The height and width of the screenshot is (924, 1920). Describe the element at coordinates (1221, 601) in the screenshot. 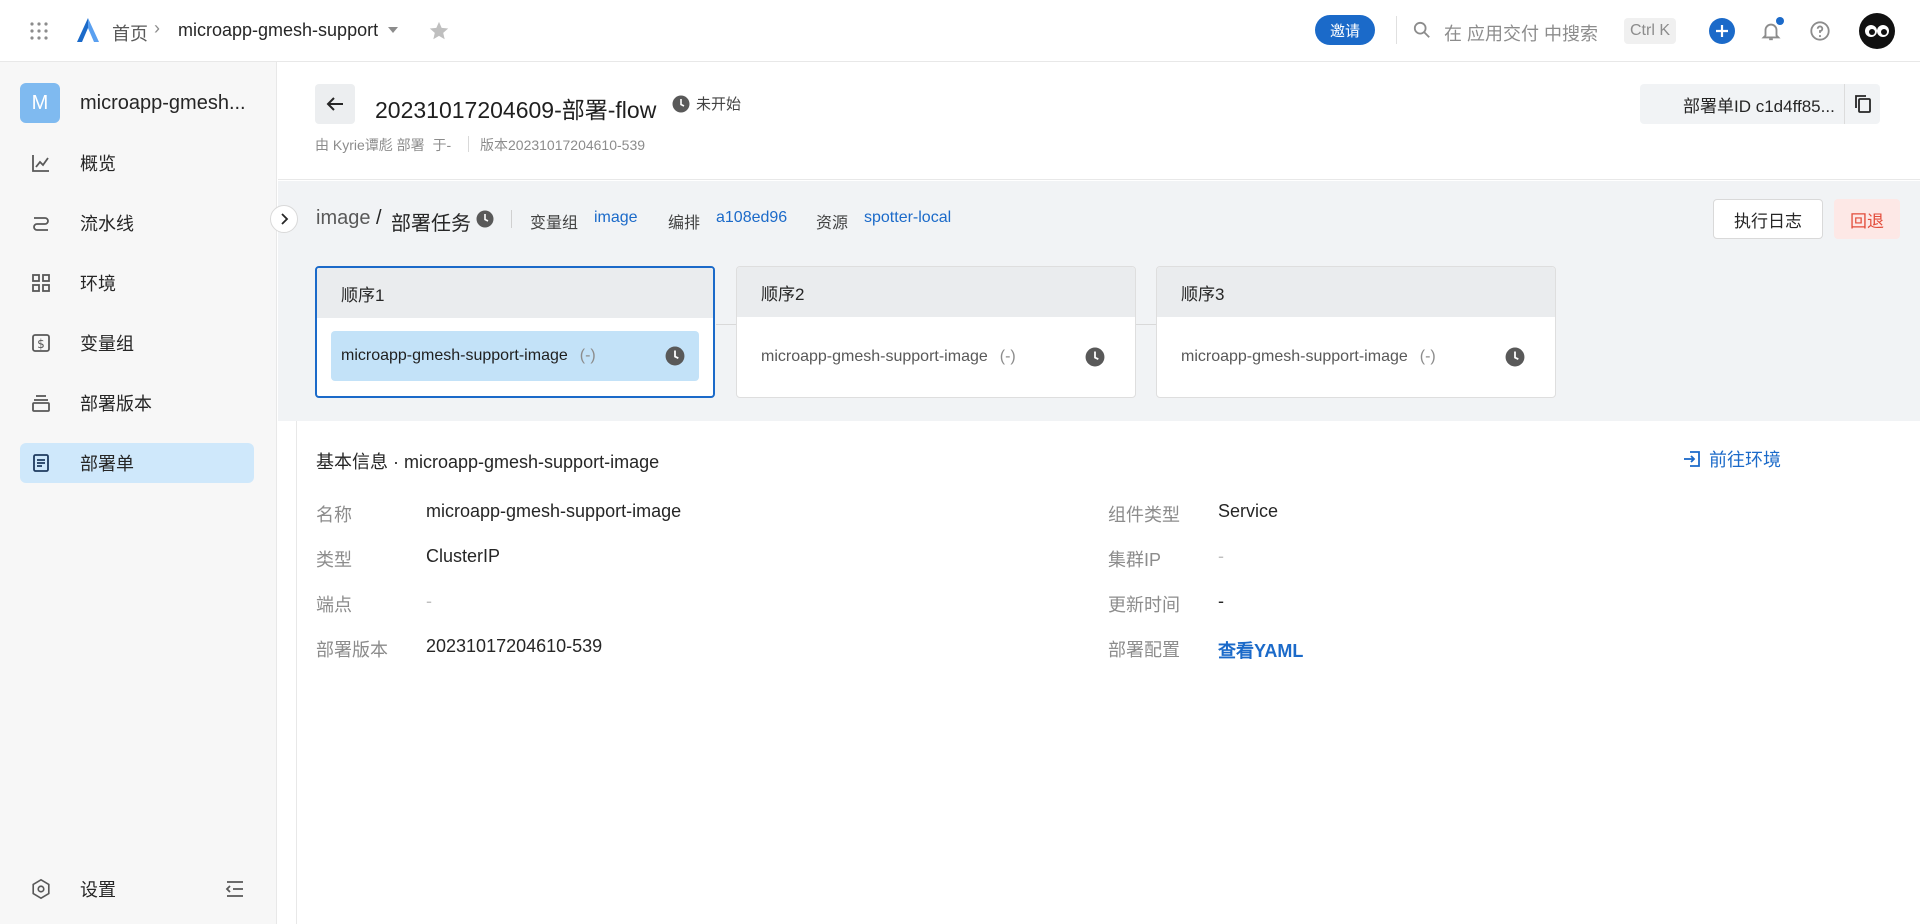

I see `update-time-value: -` at that location.